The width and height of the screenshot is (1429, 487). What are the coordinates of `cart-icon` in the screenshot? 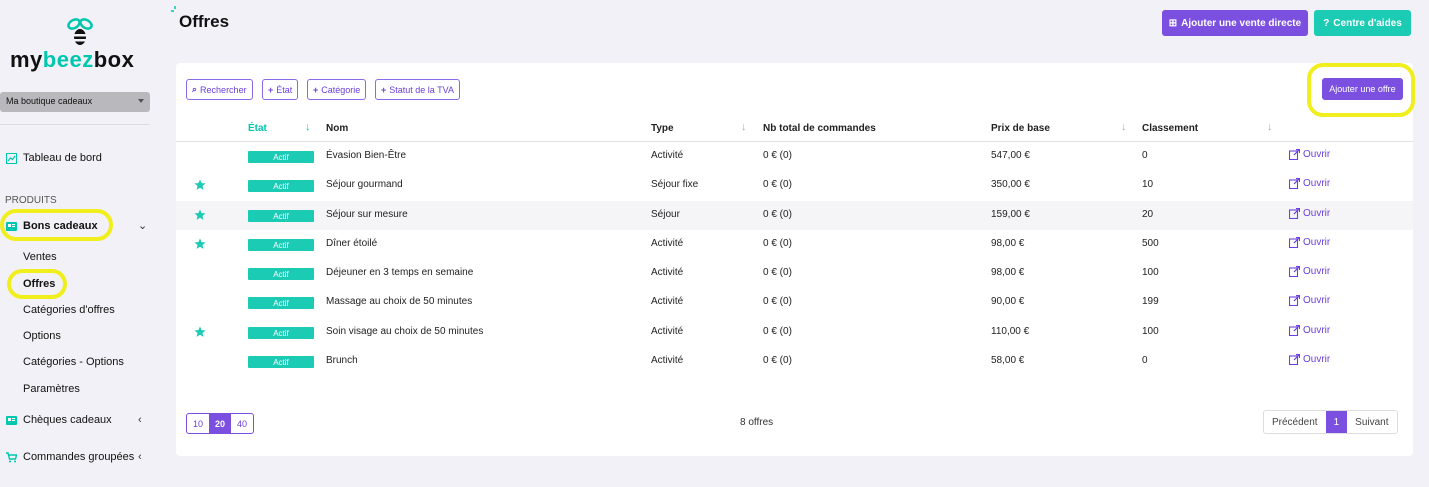 It's located at (11, 456).